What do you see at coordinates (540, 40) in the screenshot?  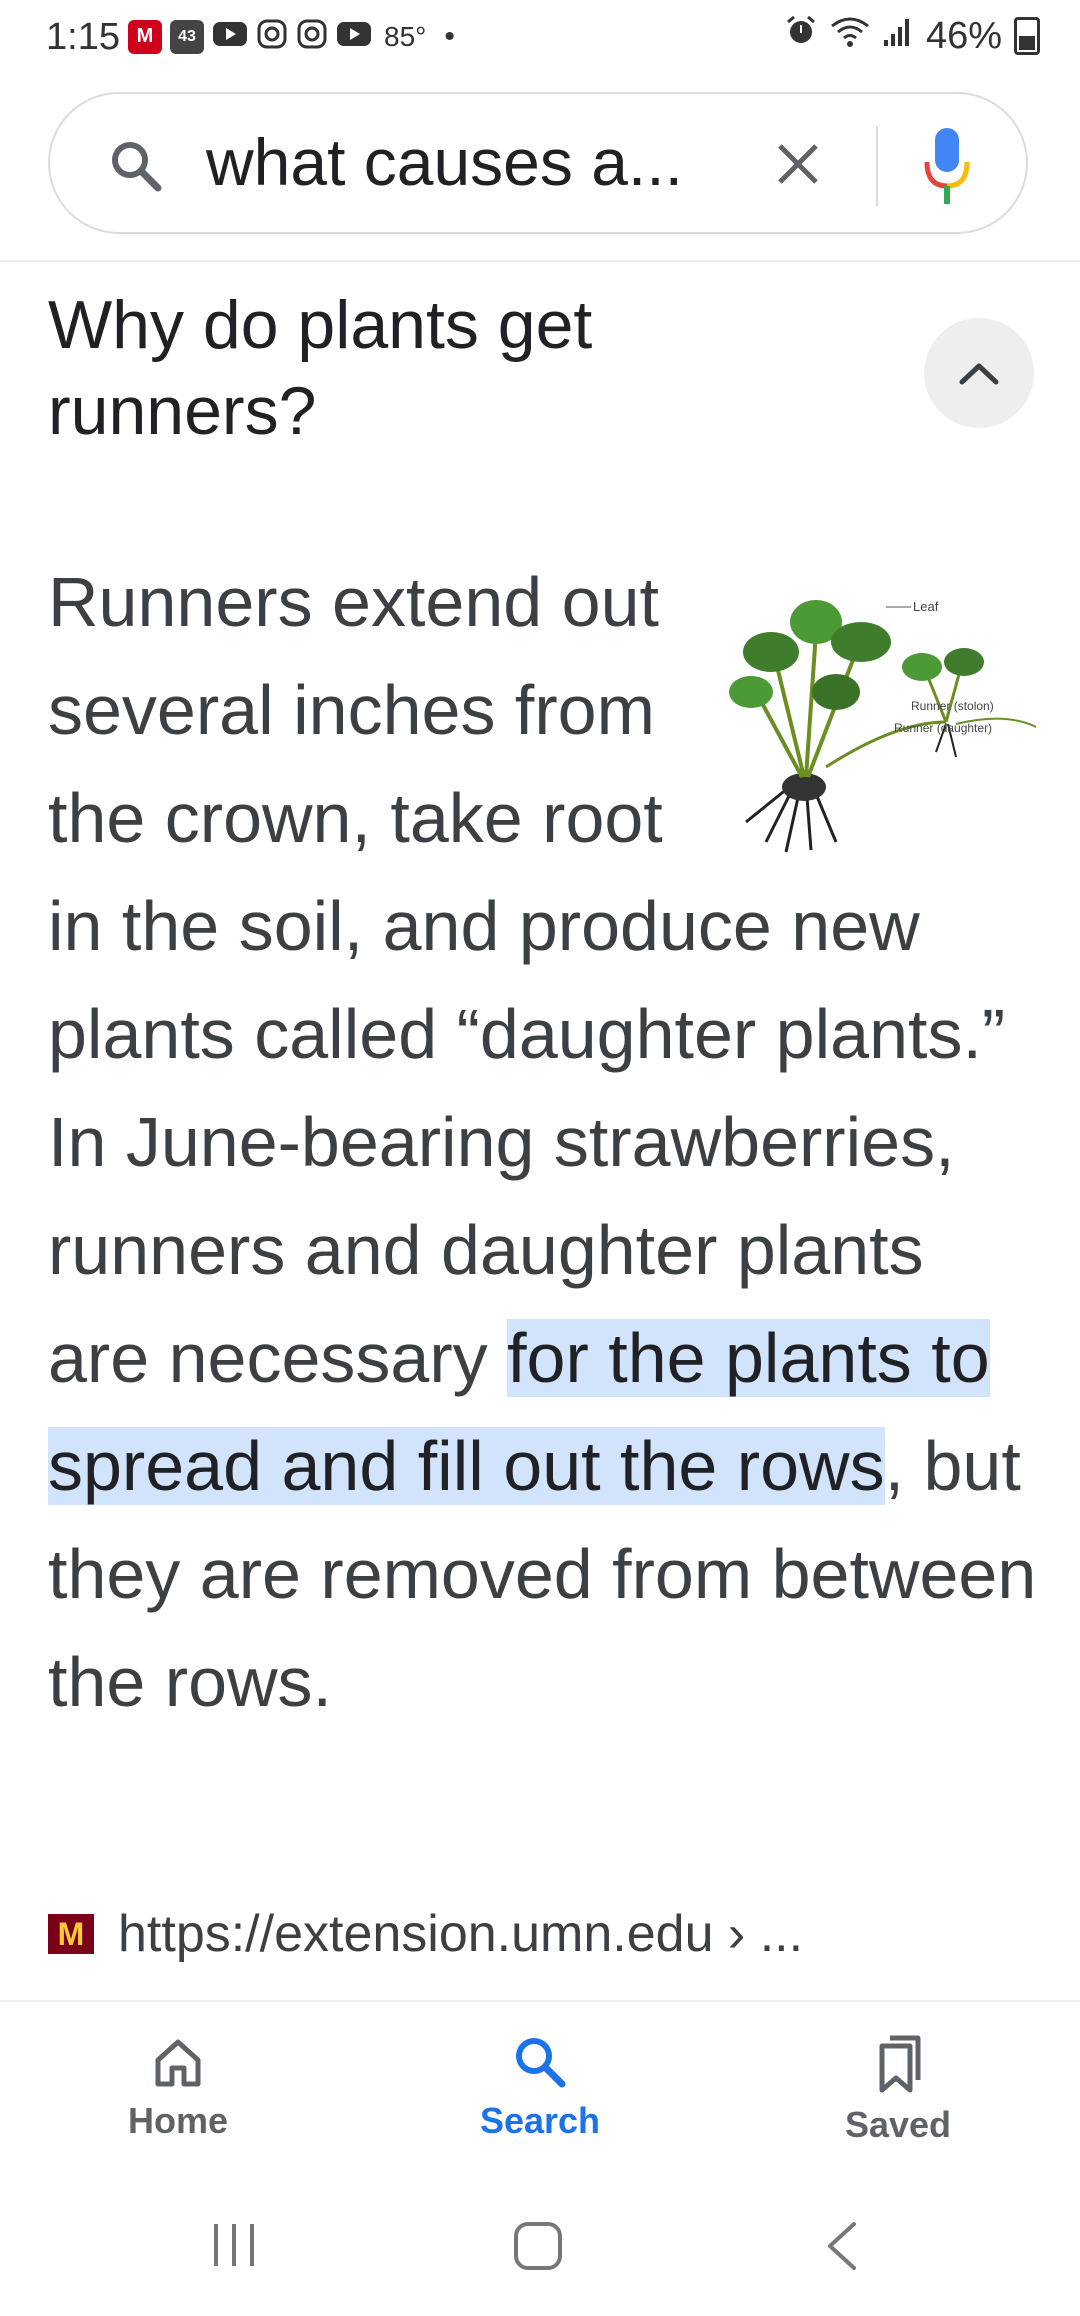 I see `status-bar: 1:15 M 43 85° • 46%` at bounding box center [540, 40].